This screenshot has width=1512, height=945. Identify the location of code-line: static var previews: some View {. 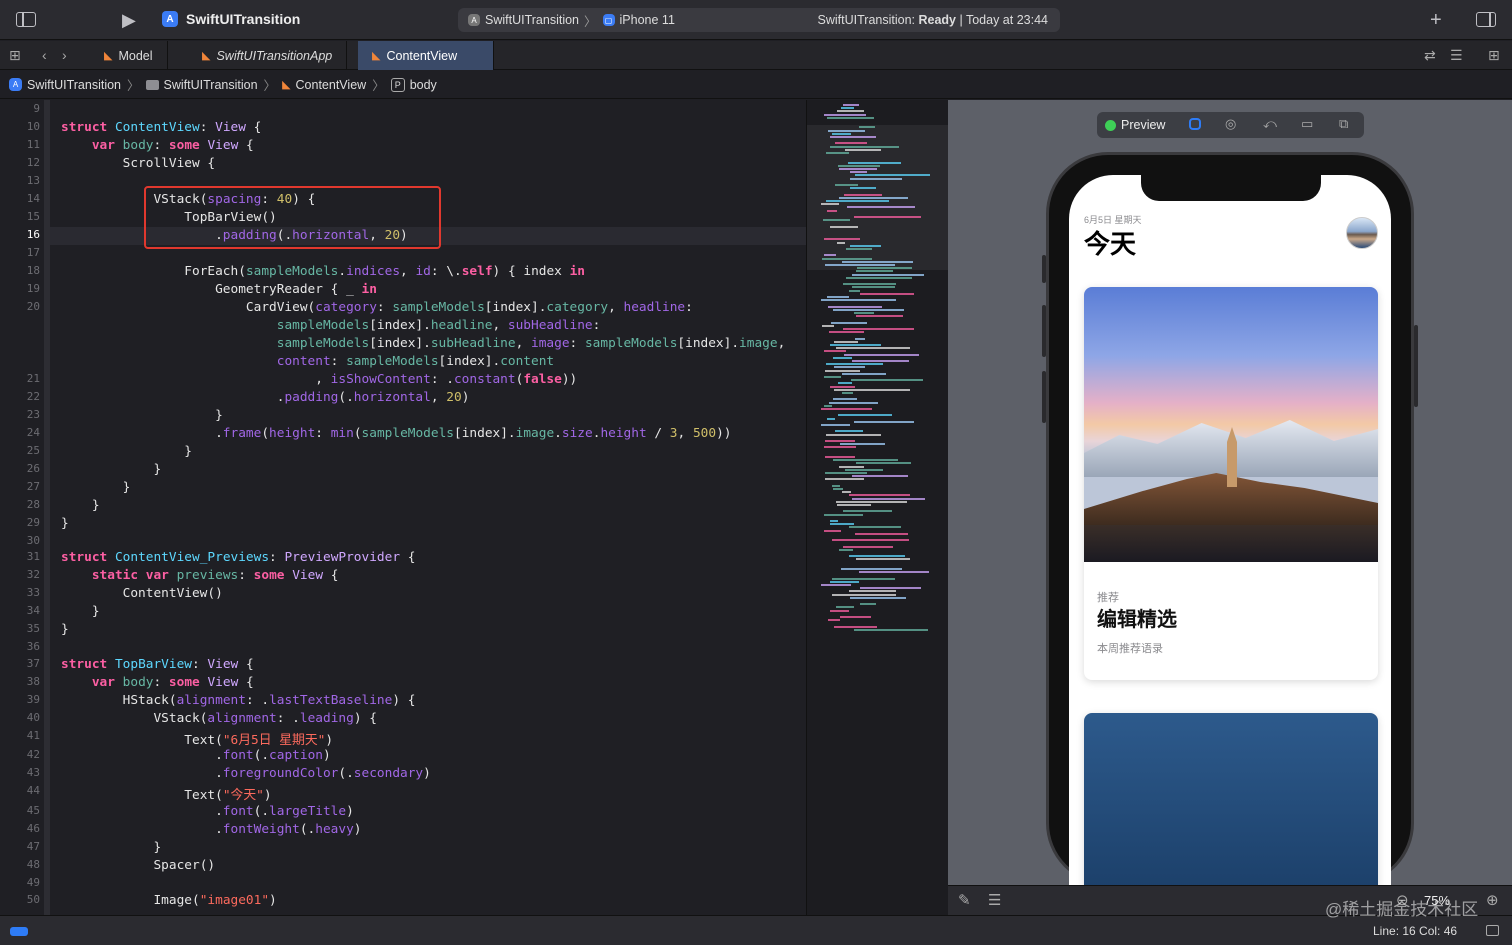
(200, 575).